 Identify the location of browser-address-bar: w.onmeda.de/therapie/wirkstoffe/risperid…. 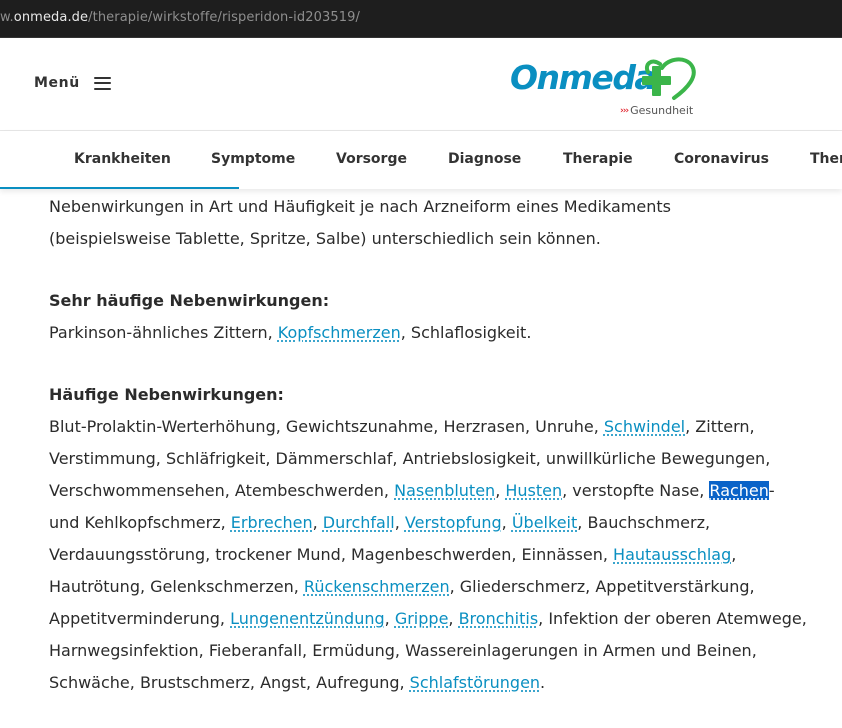
(421, 19).